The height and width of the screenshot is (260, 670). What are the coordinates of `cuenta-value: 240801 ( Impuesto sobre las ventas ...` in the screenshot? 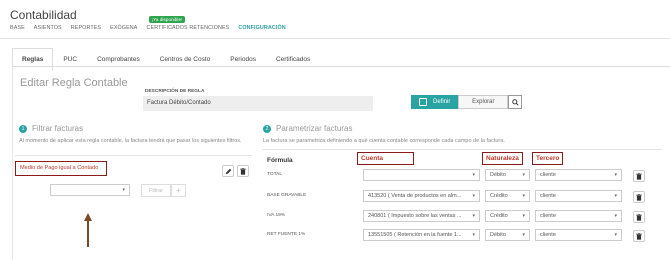 It's located at (415, 216).